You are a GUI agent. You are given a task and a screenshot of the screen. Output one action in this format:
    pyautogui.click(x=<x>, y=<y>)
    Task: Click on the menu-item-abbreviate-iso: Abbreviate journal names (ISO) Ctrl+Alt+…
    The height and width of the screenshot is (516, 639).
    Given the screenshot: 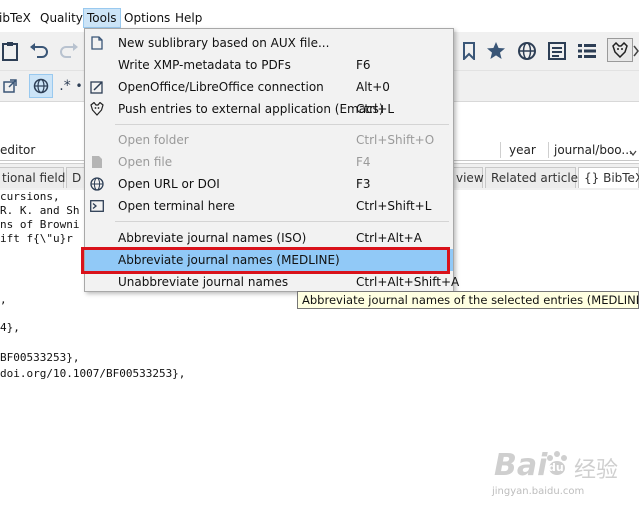 What is the action you would take?
    pyautogui.click(x=269, y=238)
    